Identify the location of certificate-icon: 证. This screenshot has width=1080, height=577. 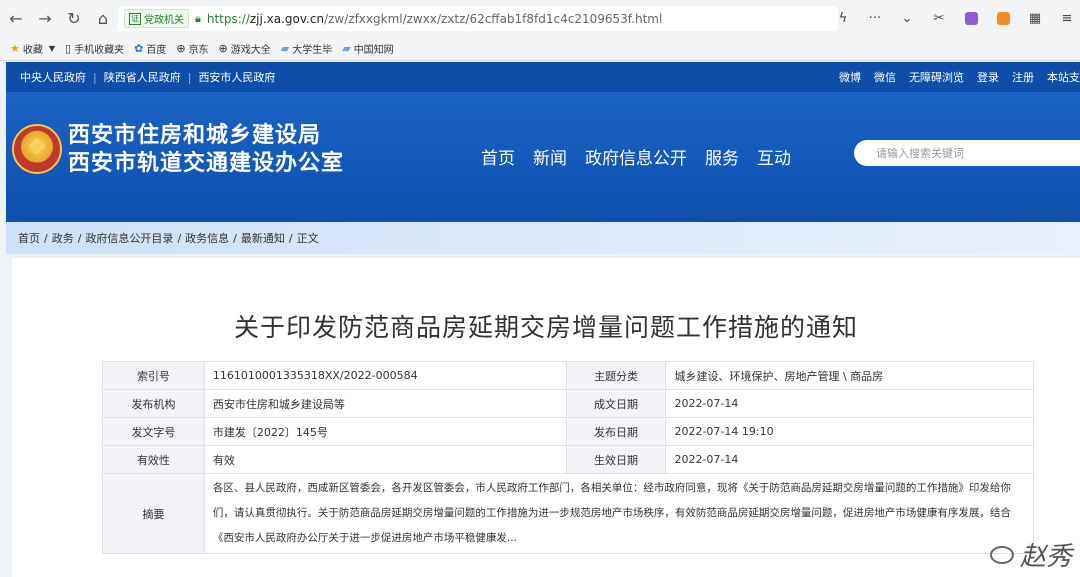
(135, 18).